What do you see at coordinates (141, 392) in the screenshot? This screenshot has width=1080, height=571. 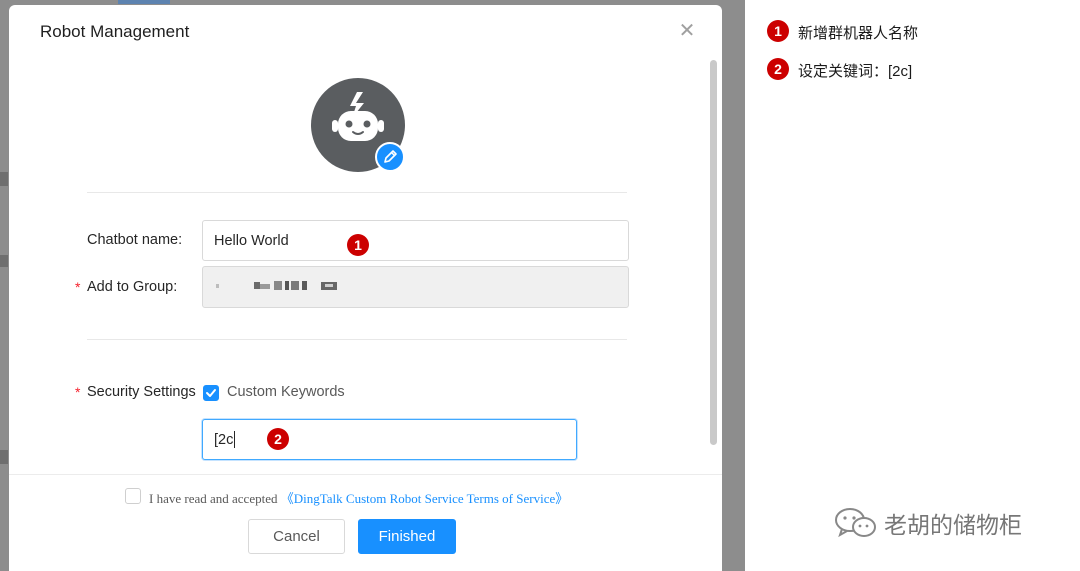 I see `security-settings-label: Security Settings` at bounding box center [141, 392].